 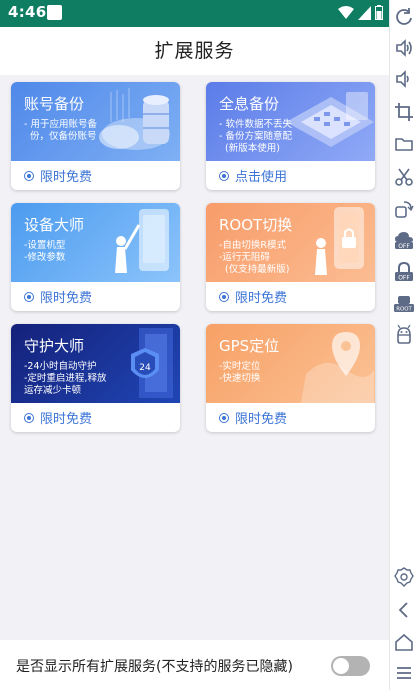 I want to click on side-toolbar: OFF OFF ROOT, so click(x=403, y=345).